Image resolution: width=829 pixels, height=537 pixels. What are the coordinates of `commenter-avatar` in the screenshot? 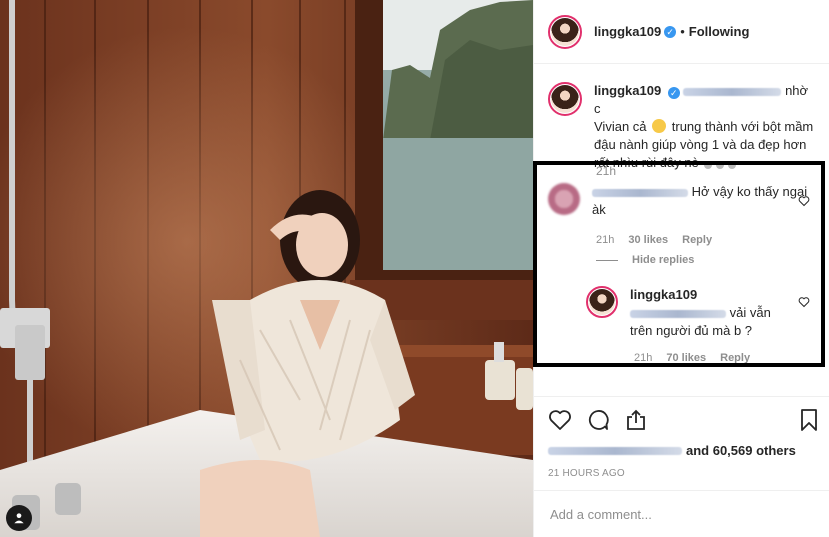 It's located at (564, 199).